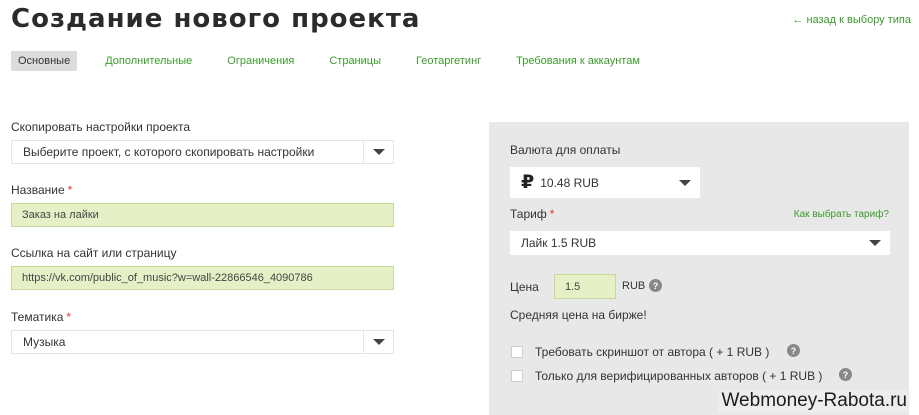 This screenshot has height=415, width=919. I want to click on tab-restrictions: Ограничения, so click(260, 61).